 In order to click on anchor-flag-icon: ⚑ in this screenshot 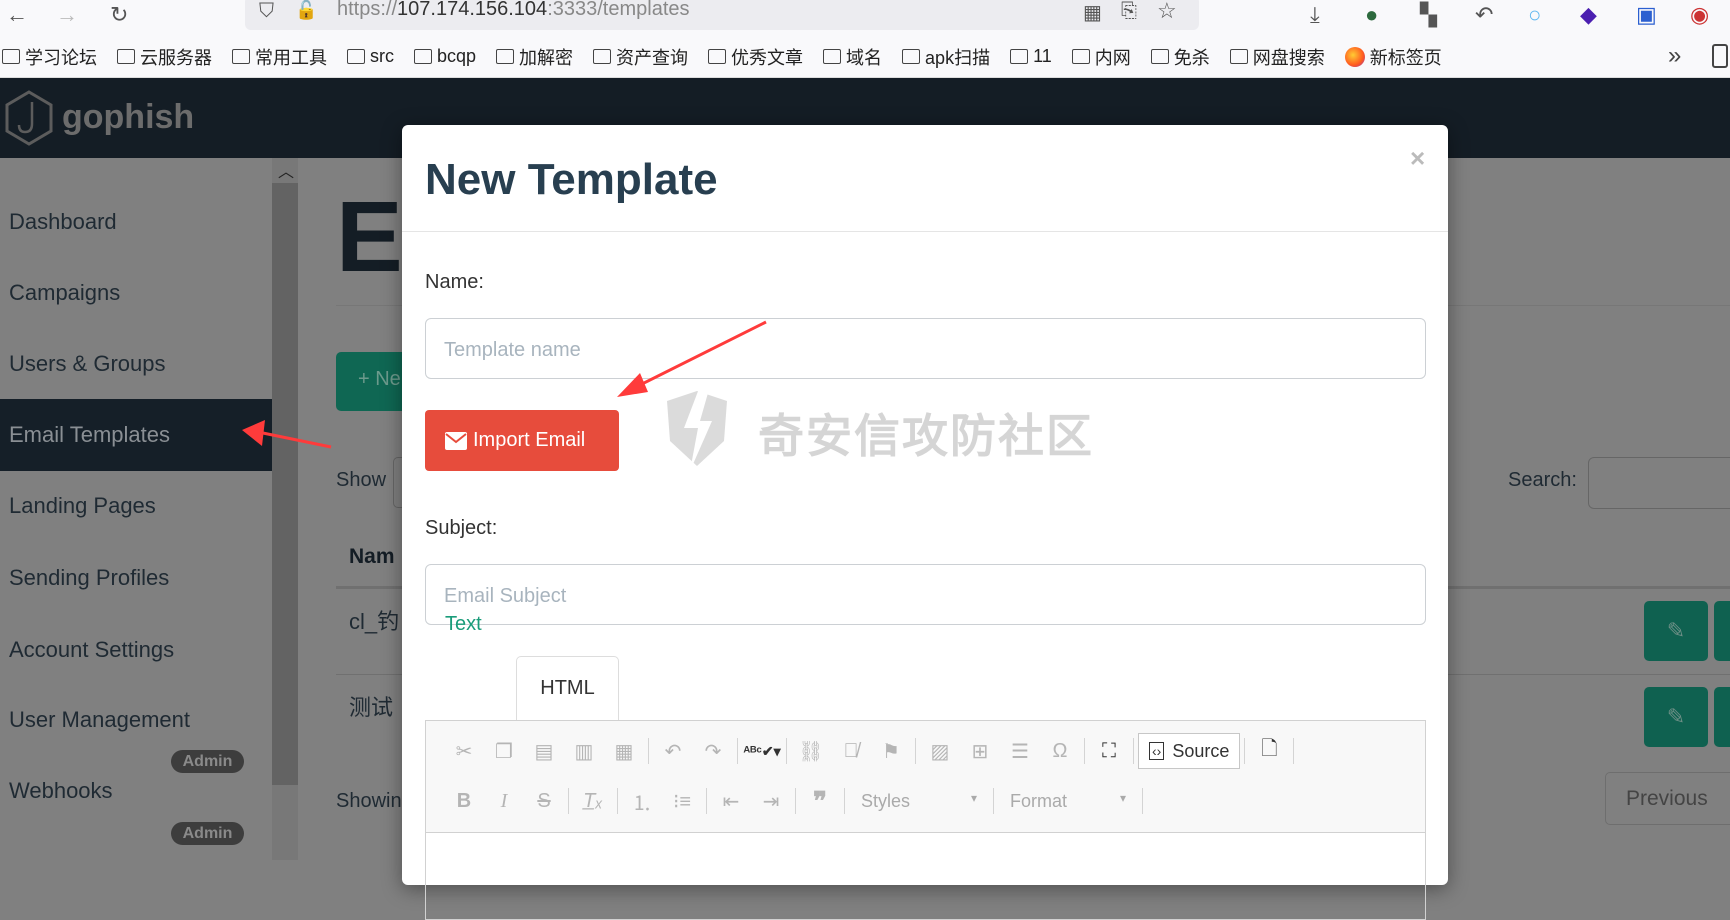, I will do `click(891, 751)`.